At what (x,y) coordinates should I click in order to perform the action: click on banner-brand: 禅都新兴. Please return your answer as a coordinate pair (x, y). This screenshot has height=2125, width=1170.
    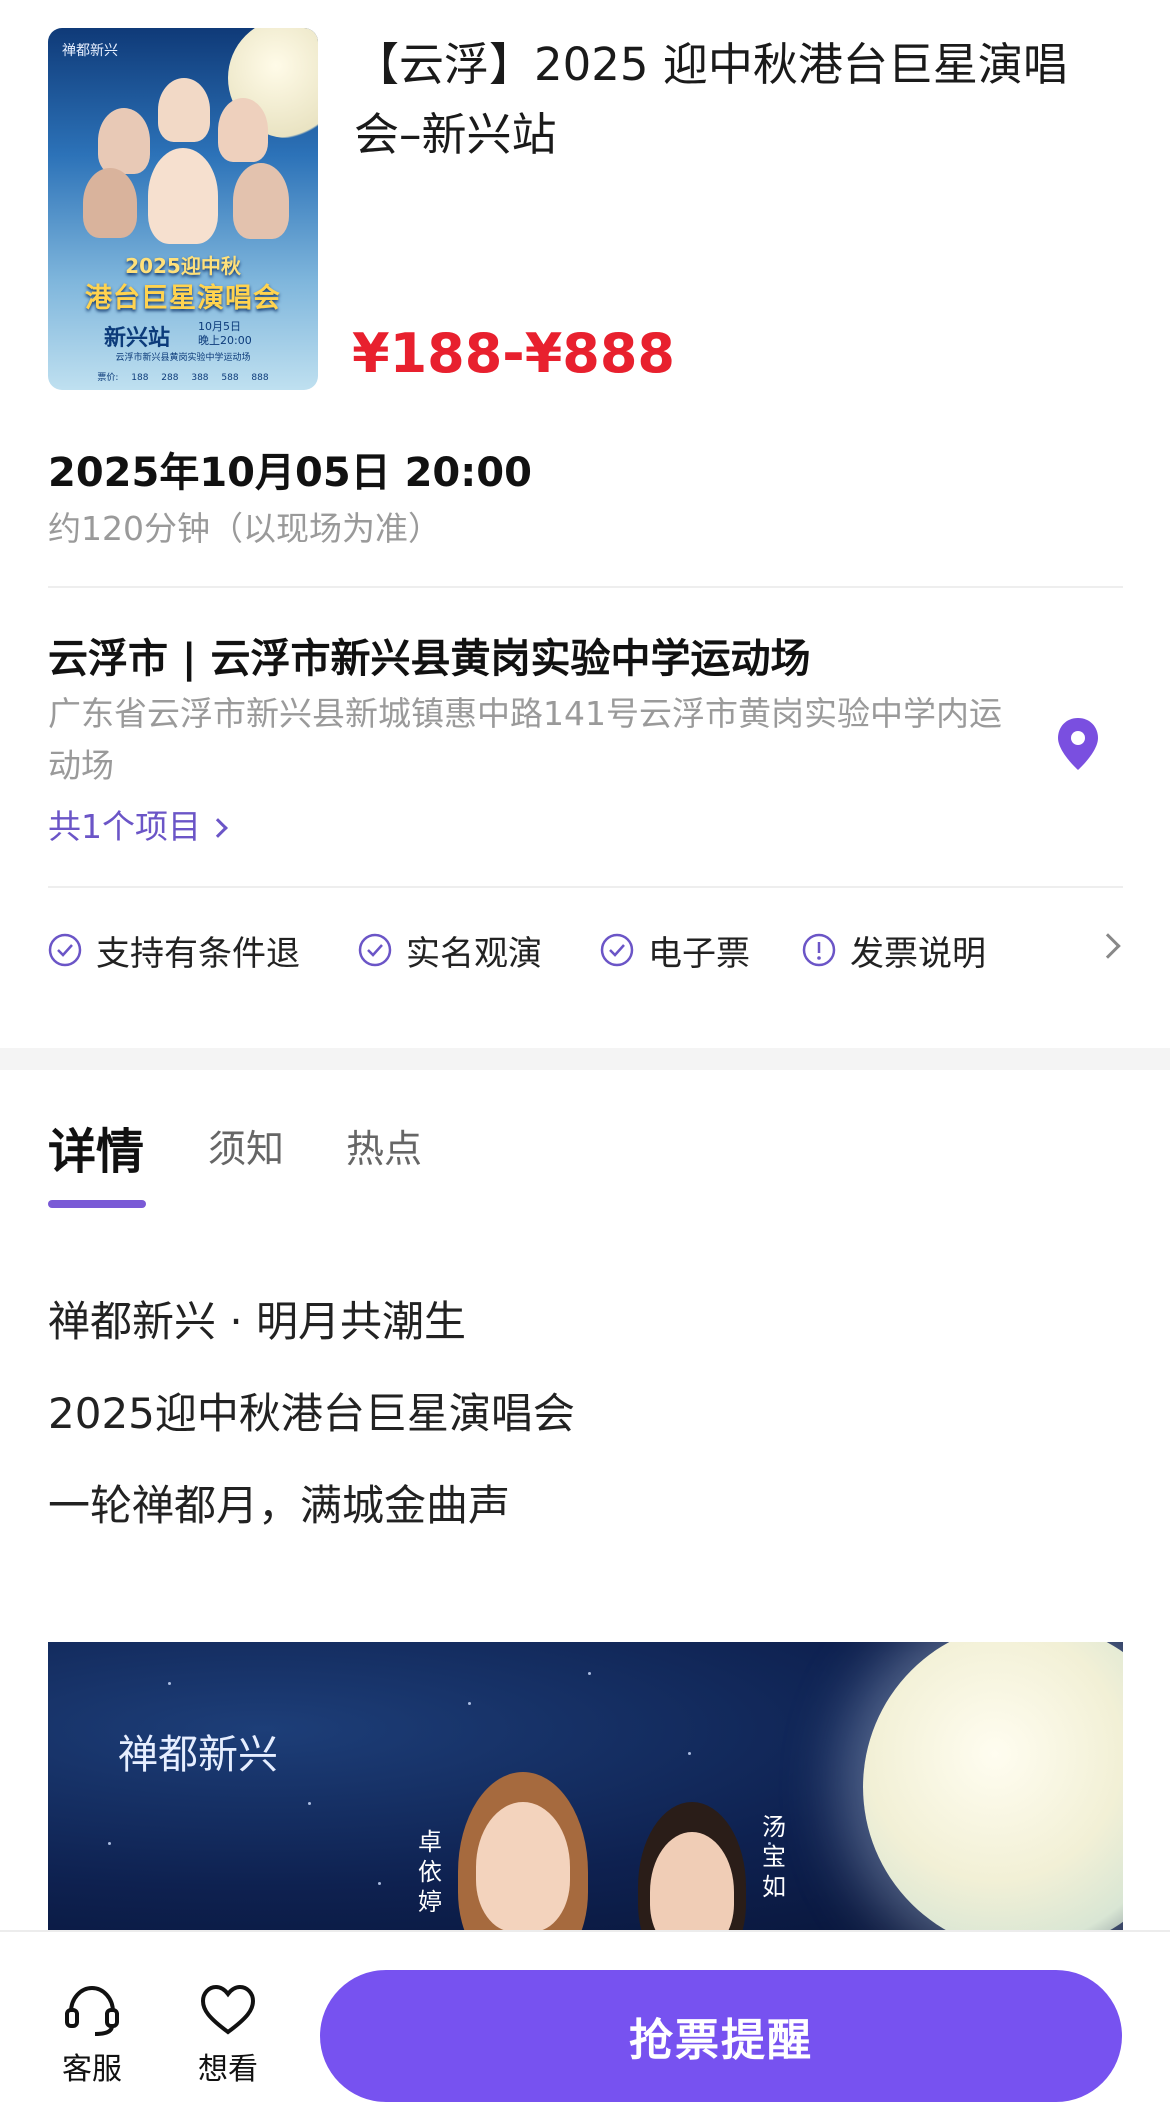
    Looking at the image, I should click on (198, 1755).